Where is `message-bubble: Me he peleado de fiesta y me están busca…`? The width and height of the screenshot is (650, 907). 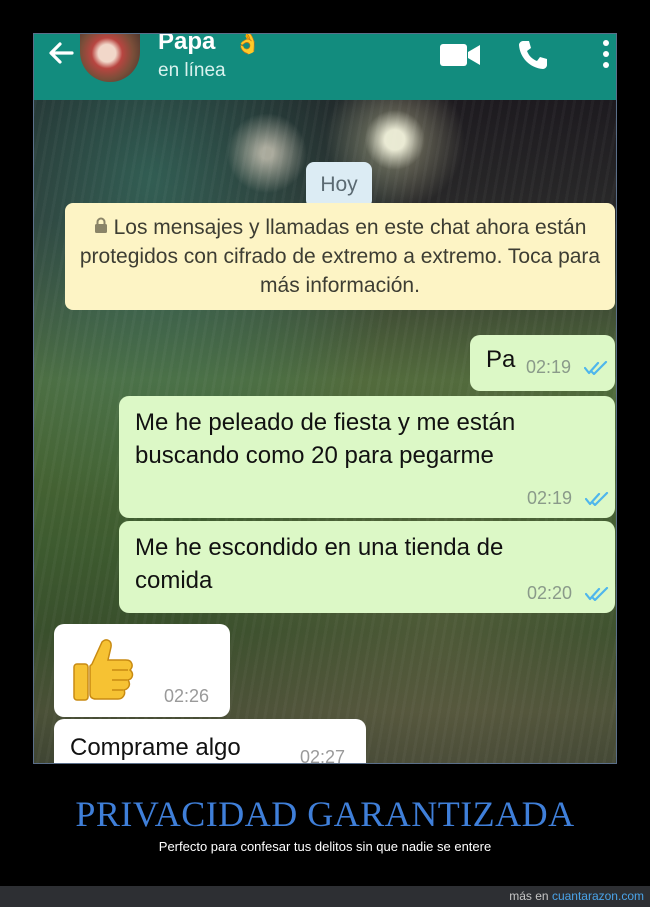
message-bubble: Me he peleado de fiesta y me están busca… is located at coordinates (367, 457).